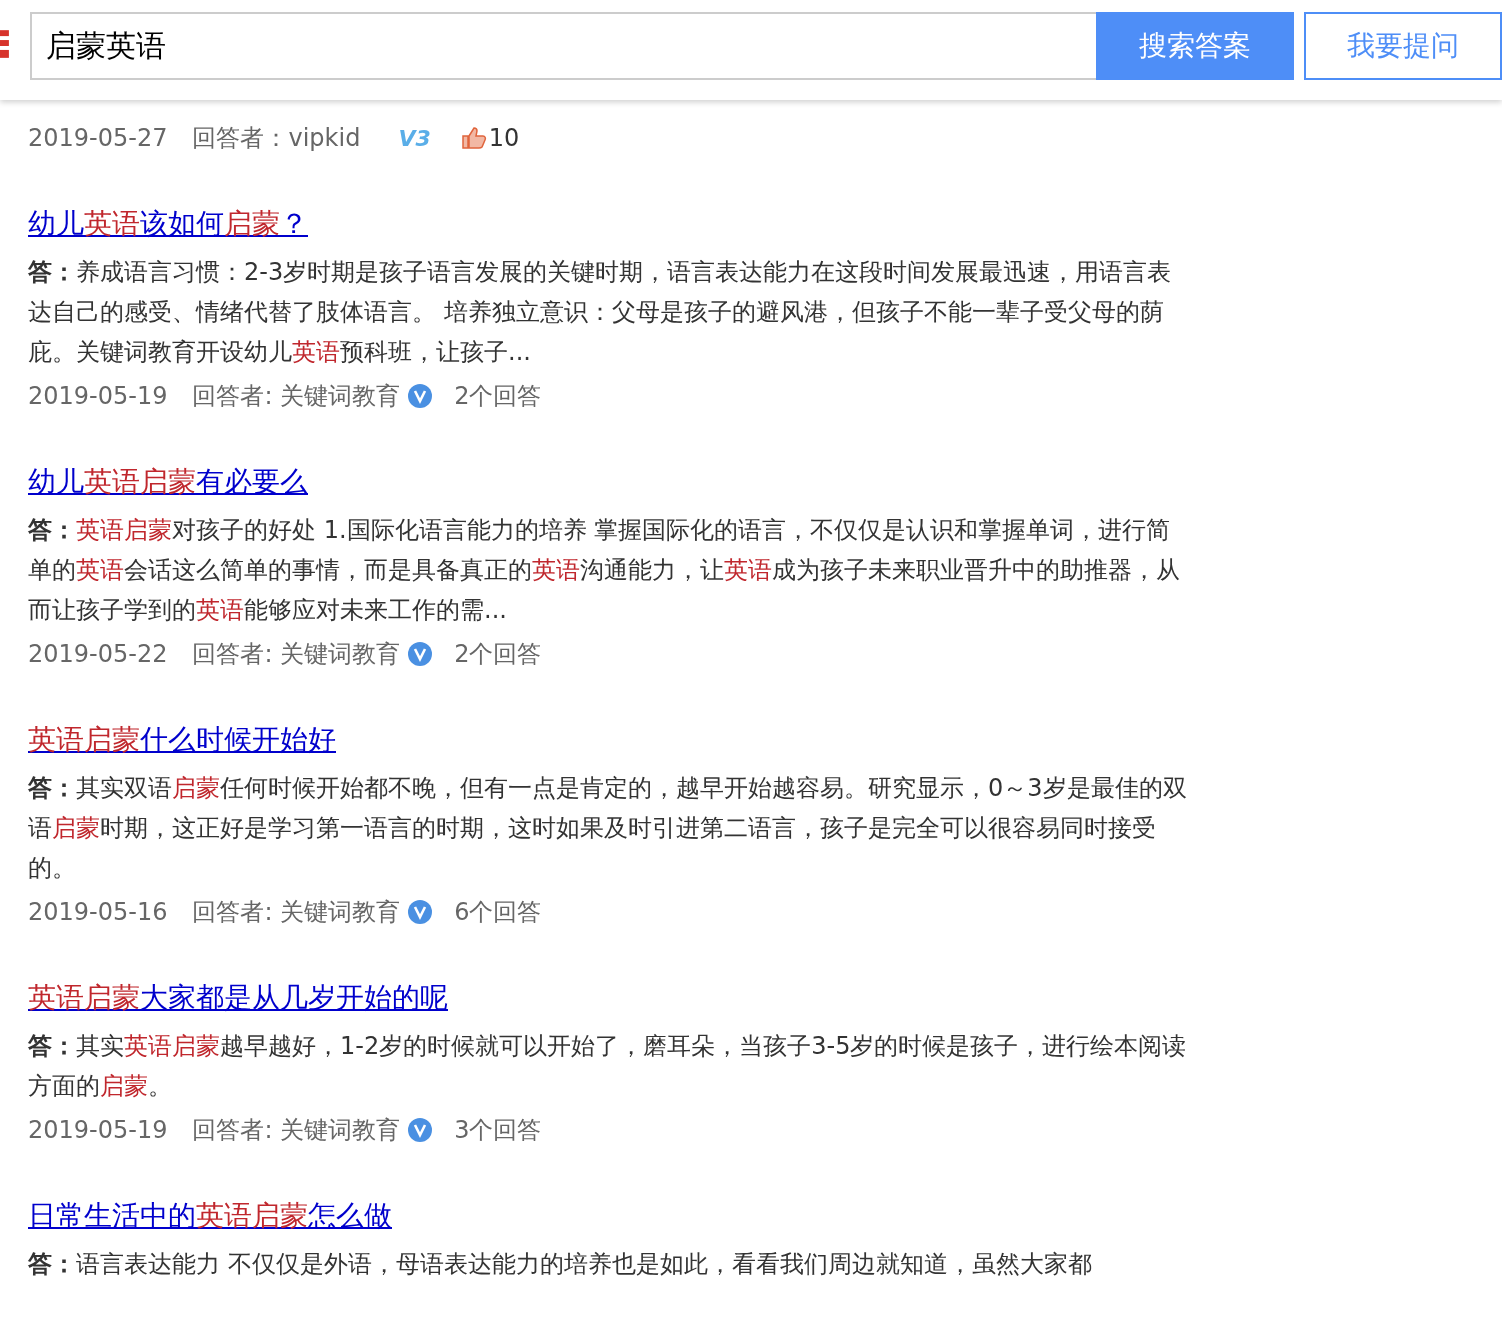 The height and width of the screenshot is (1318, 1502). I want to click on search-field: 启蒙英语, so click(563, 46).